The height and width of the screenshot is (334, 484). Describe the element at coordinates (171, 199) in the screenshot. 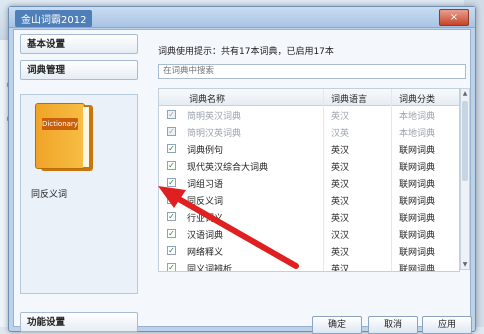

I see `dict-enable-checkbox` at that location.